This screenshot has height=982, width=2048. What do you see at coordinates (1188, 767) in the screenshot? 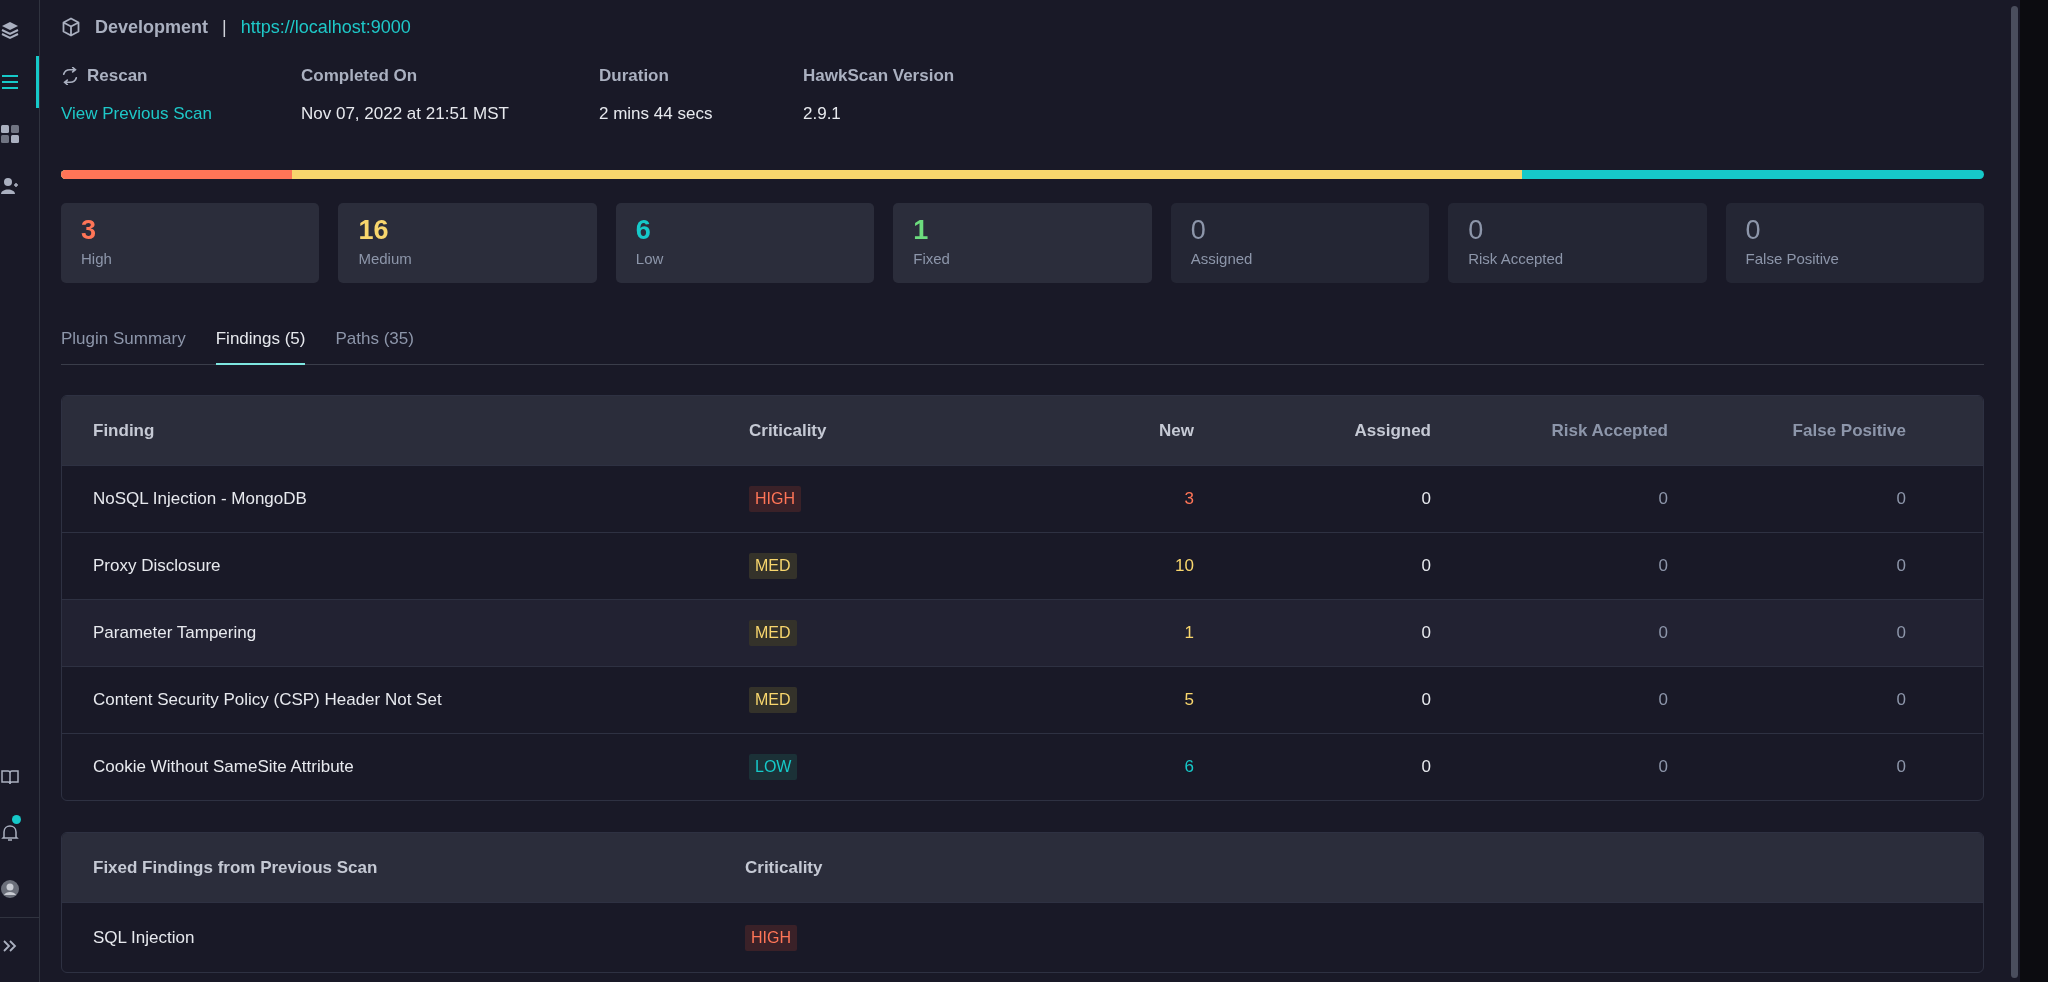
I see `table-cell-text: 6` at bounding box center [1188, 767].